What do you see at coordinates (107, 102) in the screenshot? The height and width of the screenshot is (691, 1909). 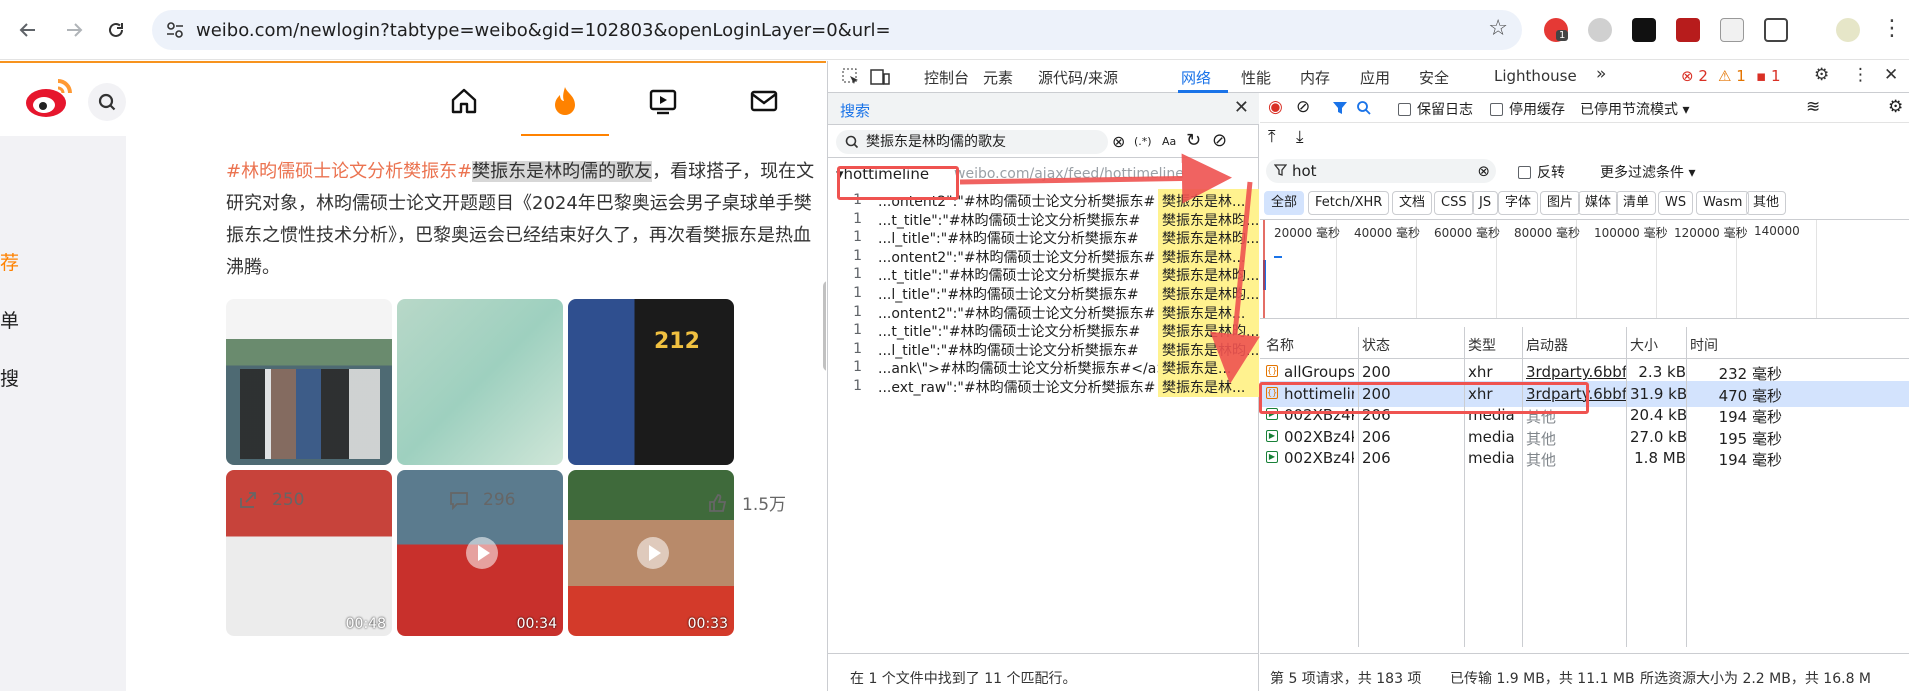 I see `weibo-search-button` at bounding box center [107, 102].